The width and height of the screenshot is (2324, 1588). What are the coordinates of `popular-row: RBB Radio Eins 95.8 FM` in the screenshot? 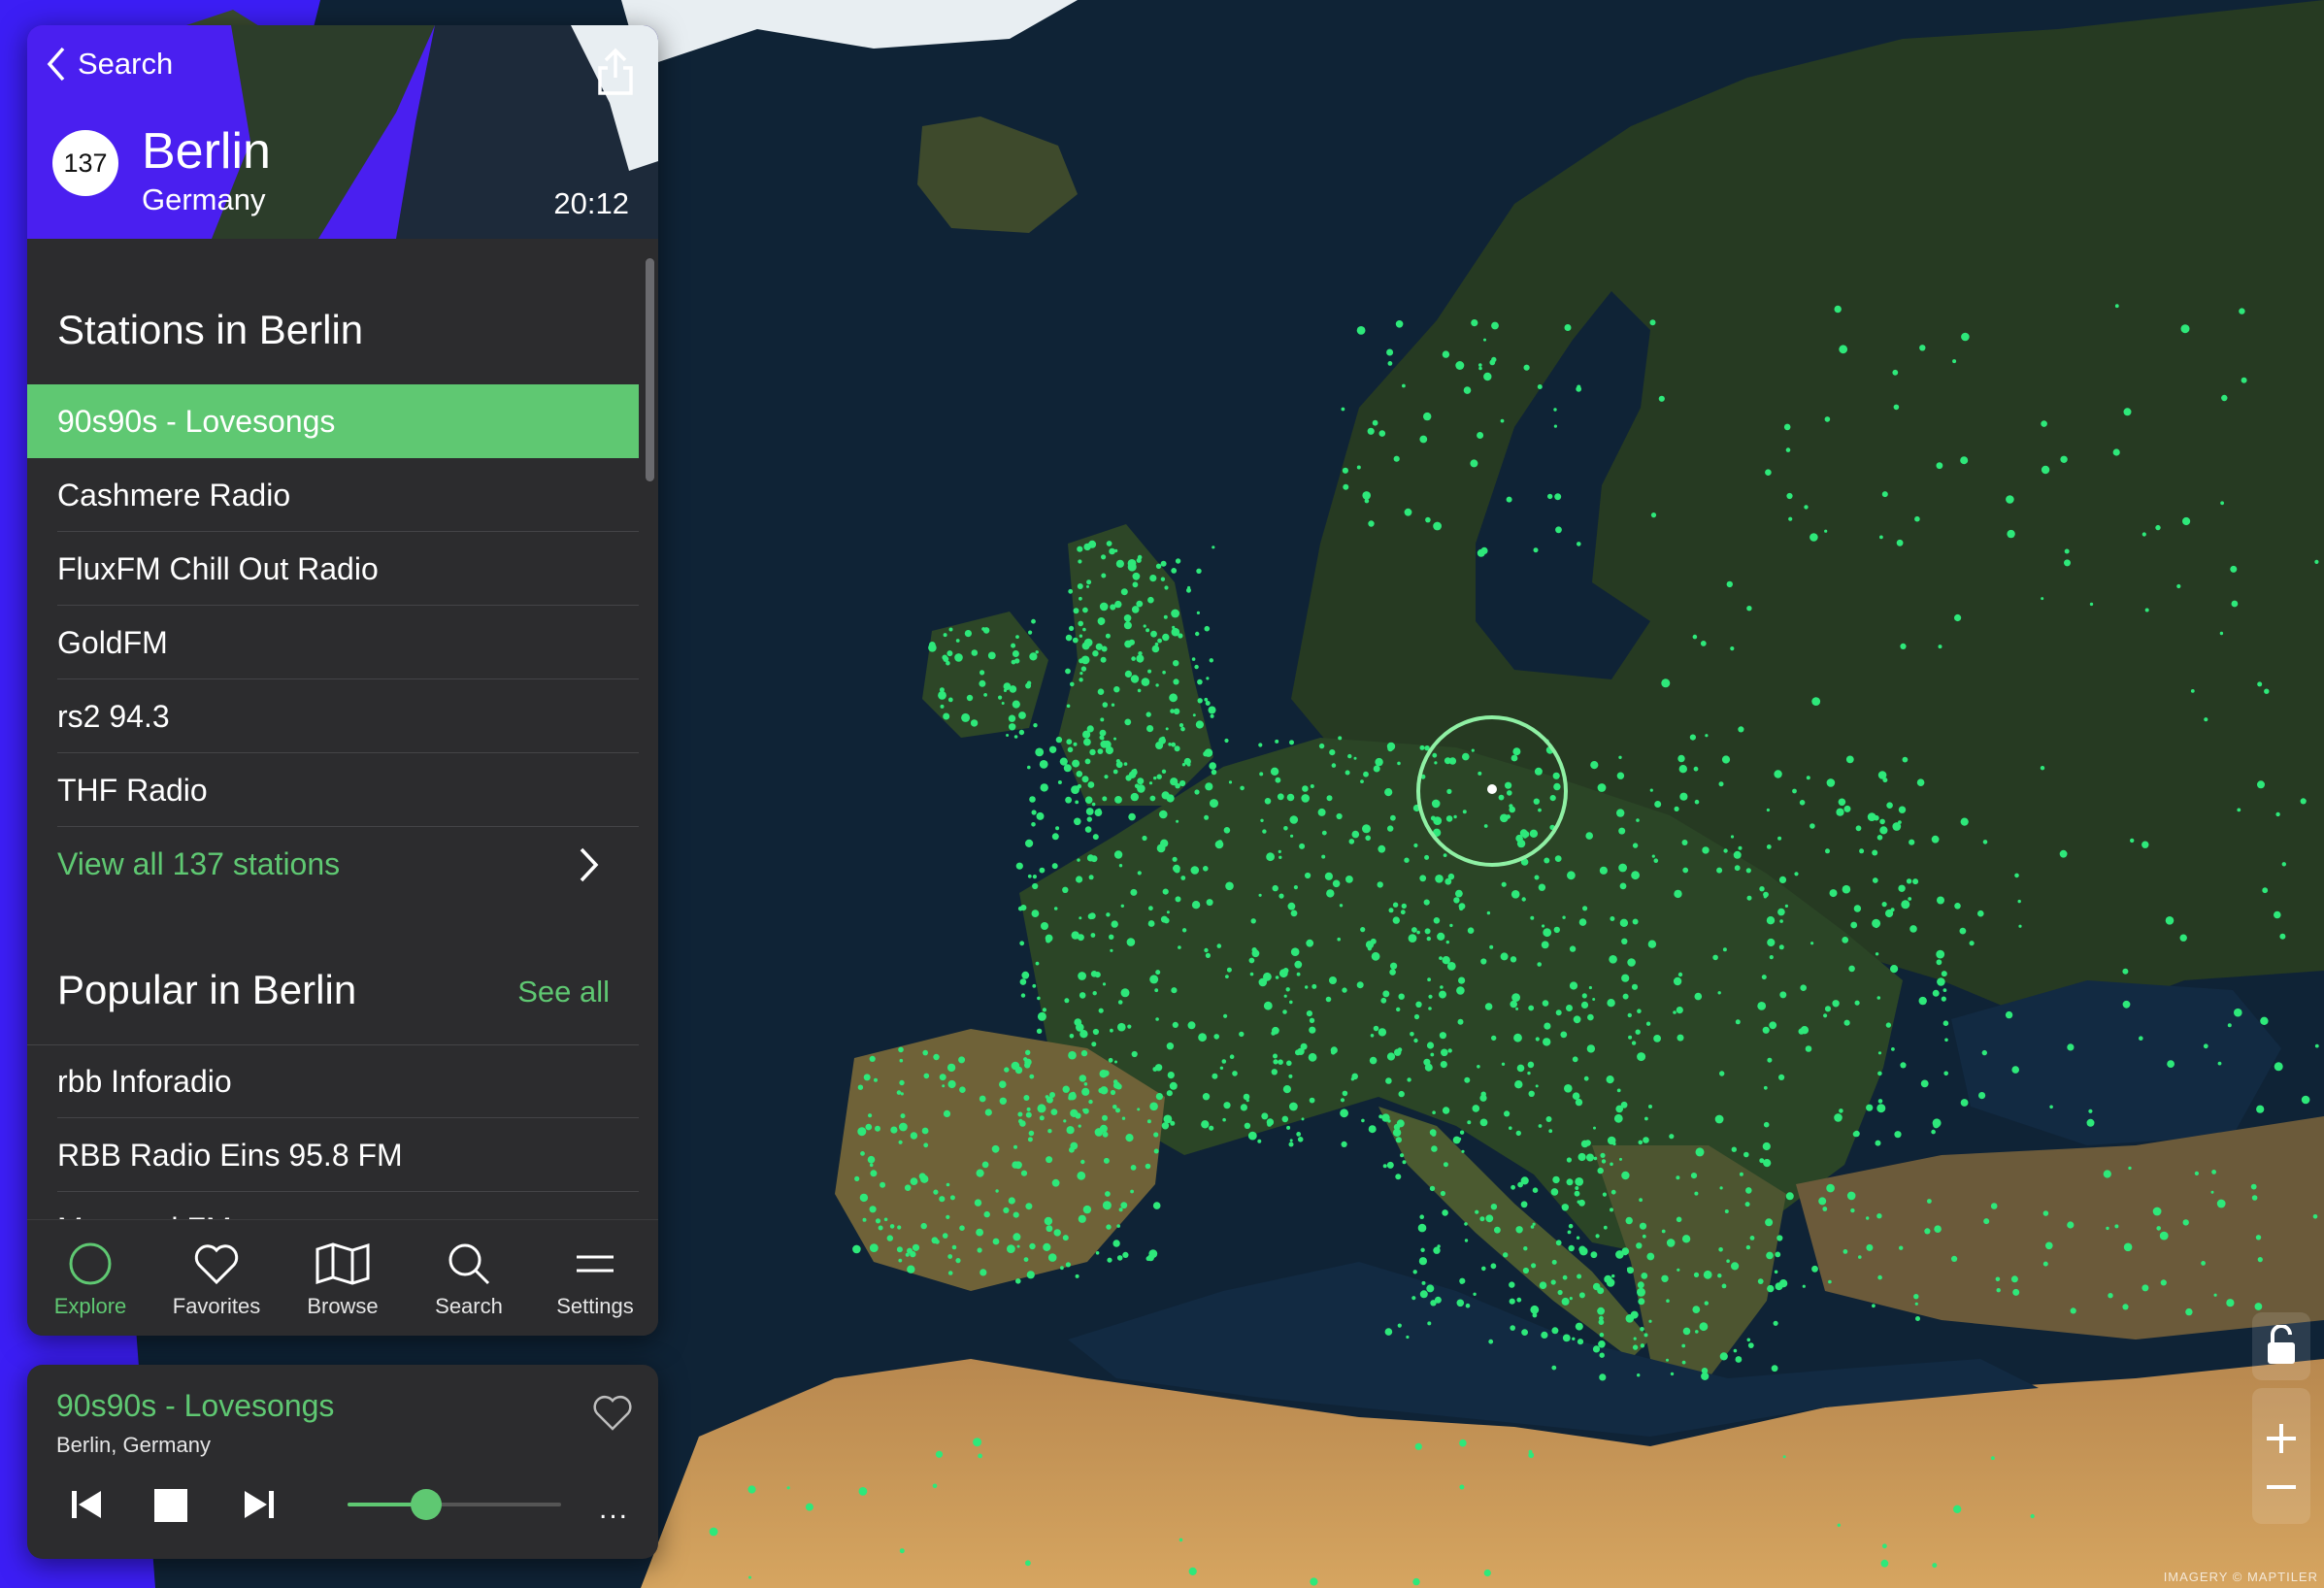 It's located at (333, 1155).